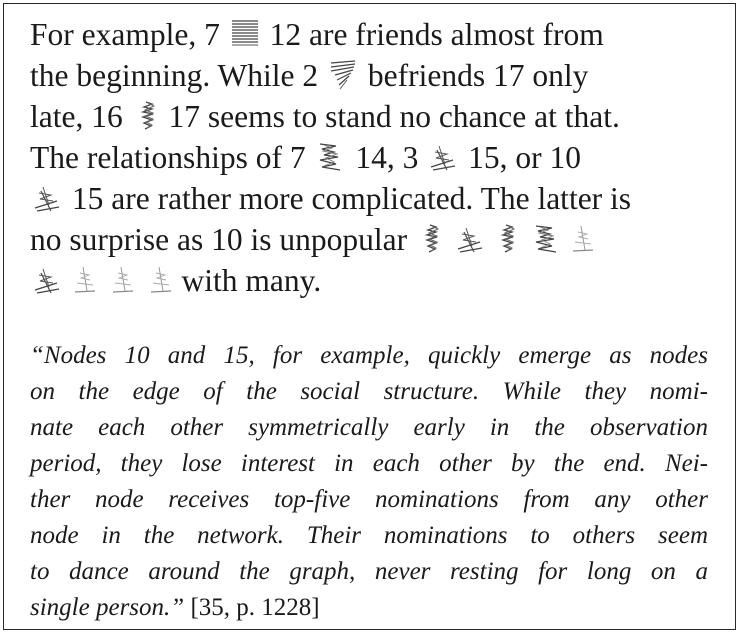  I want to click on text-segment: with many., so click(251, 280).